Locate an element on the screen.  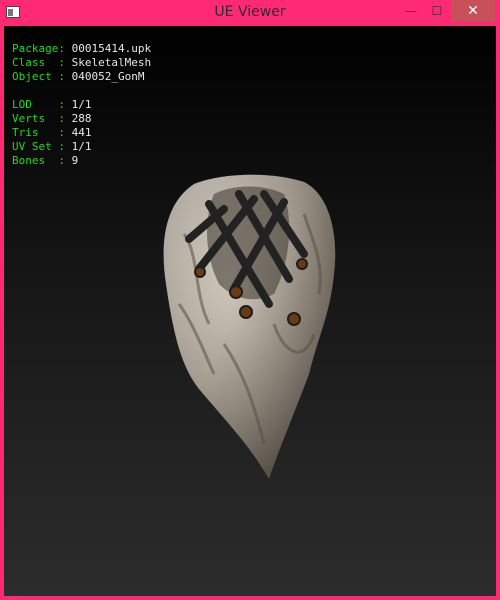
close-button: ✕ is located at coordinates (473, 11).